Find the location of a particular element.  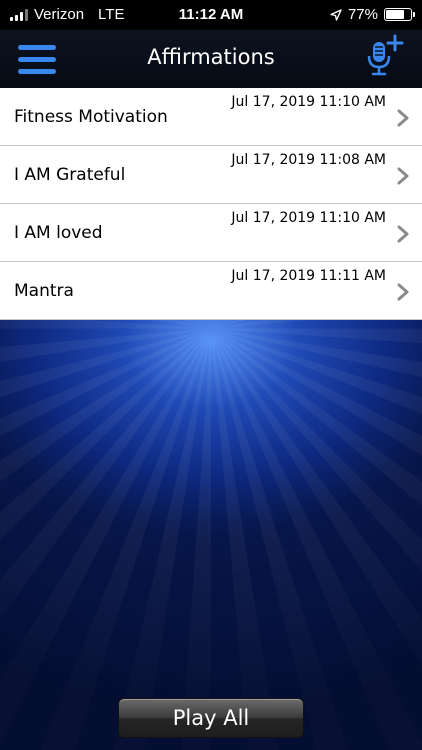

page-title: Affirmations is located at coordinates (211, 57).